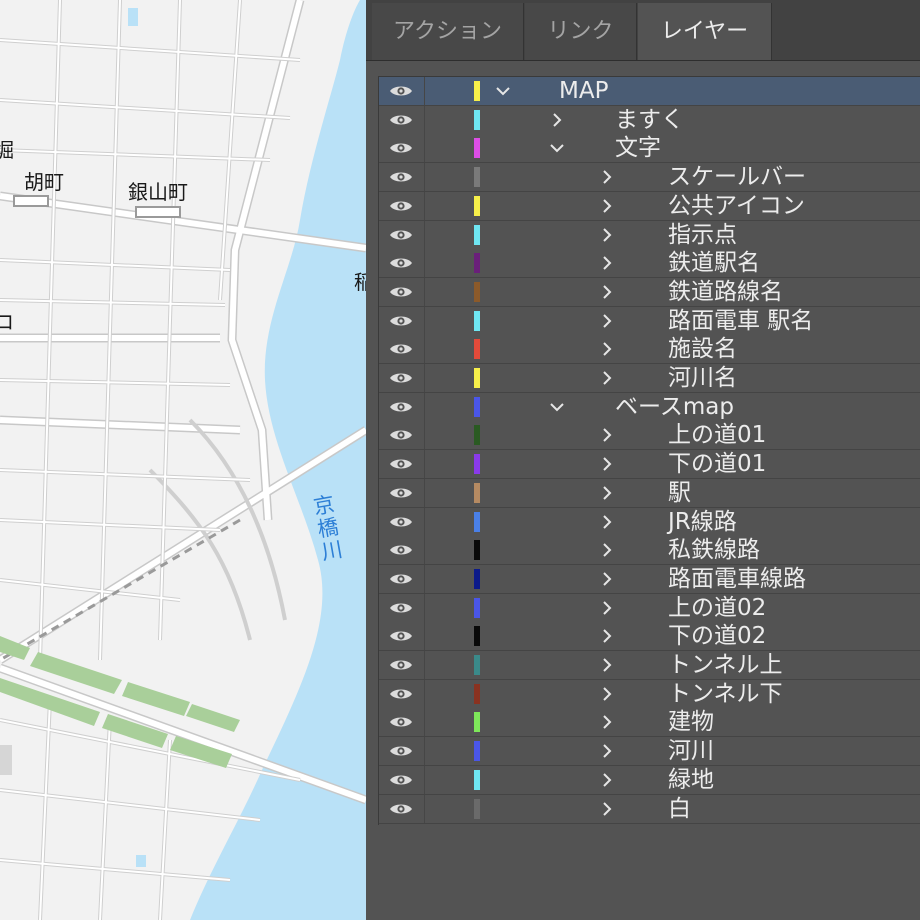  I want to click on layer-row: 白, so click(649, 809).